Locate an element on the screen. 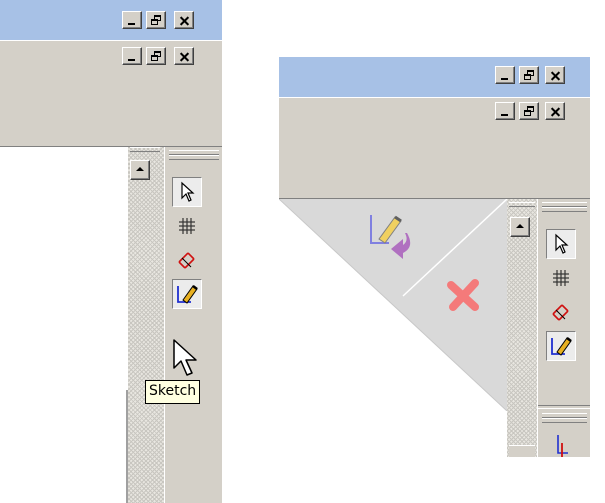 Image resolution: width=605 pixels, height=503 pixels. scroll-bottom-stub is located at coordinates (522, 451).